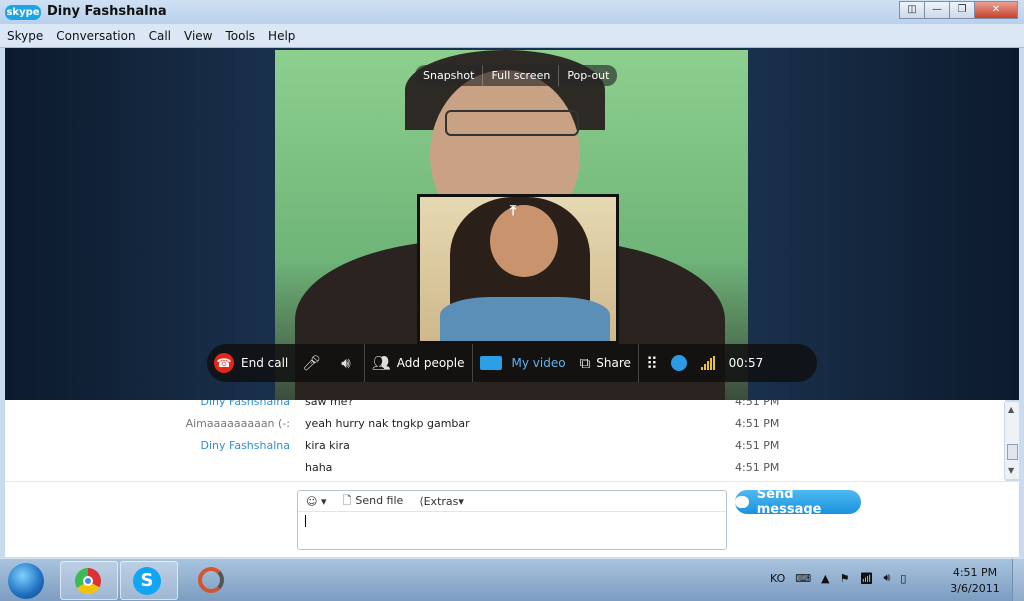  Describe the element at coordinates (524, 241) in the screenshot. I see `self-face` at that location.